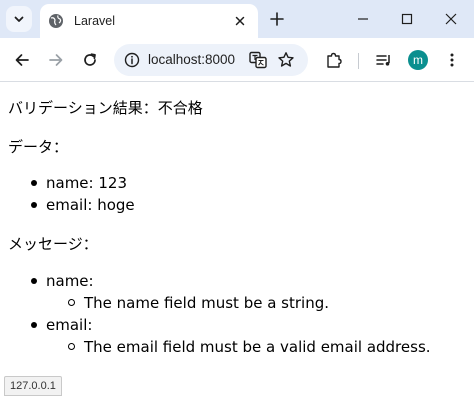 The width and height of the screenshot is (474, 397). What do you see at coordinates (94, 21) in the screenshot?
I see `tab-title: Laravel` at bounding box center [94, 21].